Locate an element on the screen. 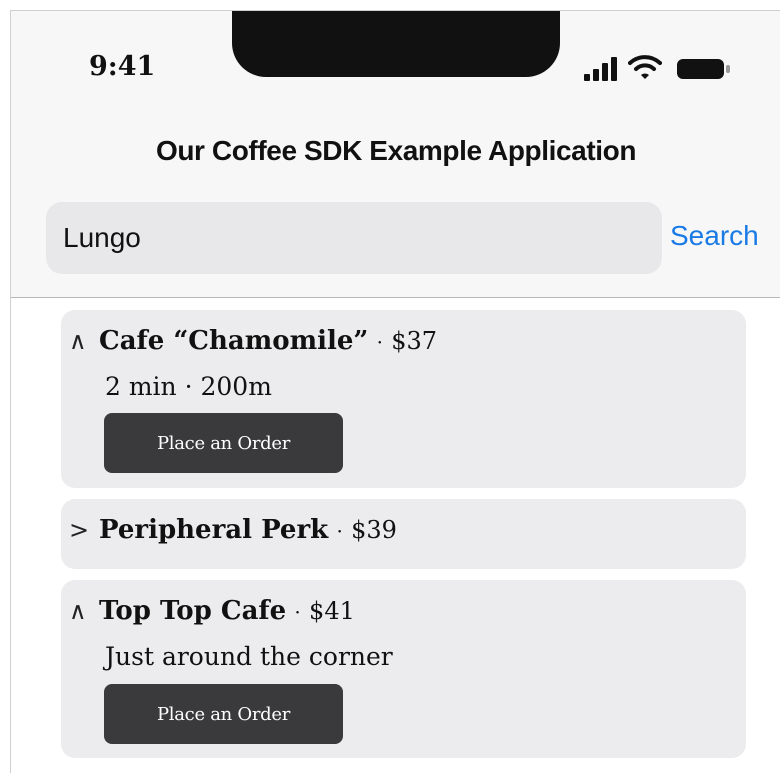  cafe-name: Peripheral Perk is located at coordinates (214, 530).